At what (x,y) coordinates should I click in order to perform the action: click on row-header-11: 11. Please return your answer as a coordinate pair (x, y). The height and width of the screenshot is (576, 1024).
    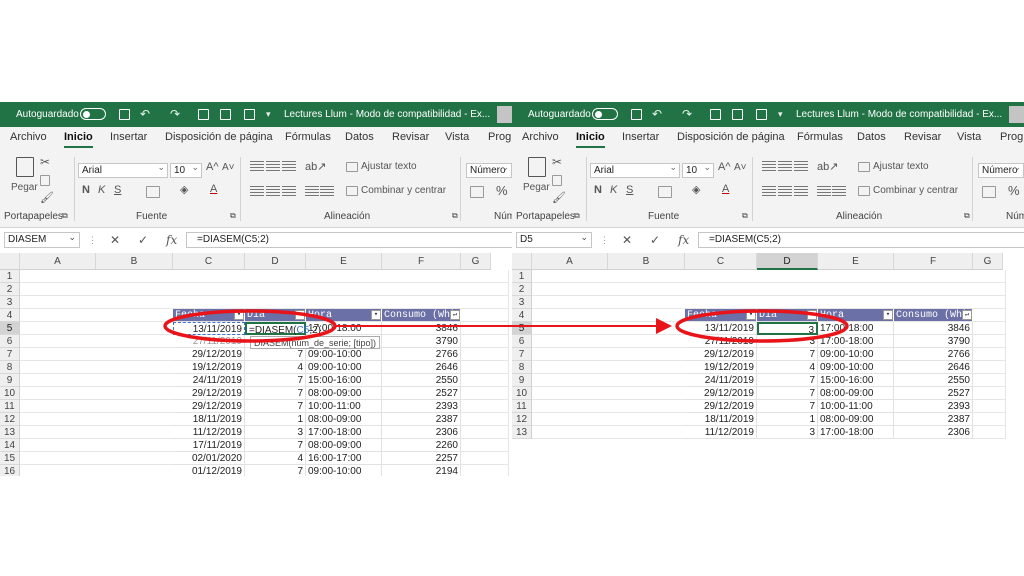
    Looking at the image, I should click on (10, 406).